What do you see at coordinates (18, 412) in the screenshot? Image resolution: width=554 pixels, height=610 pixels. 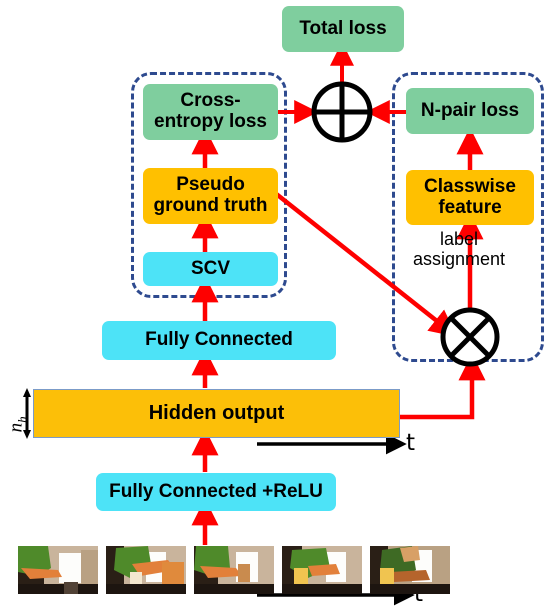 I see `hidden-dim-label: nh` at bounding box center [18, 412].